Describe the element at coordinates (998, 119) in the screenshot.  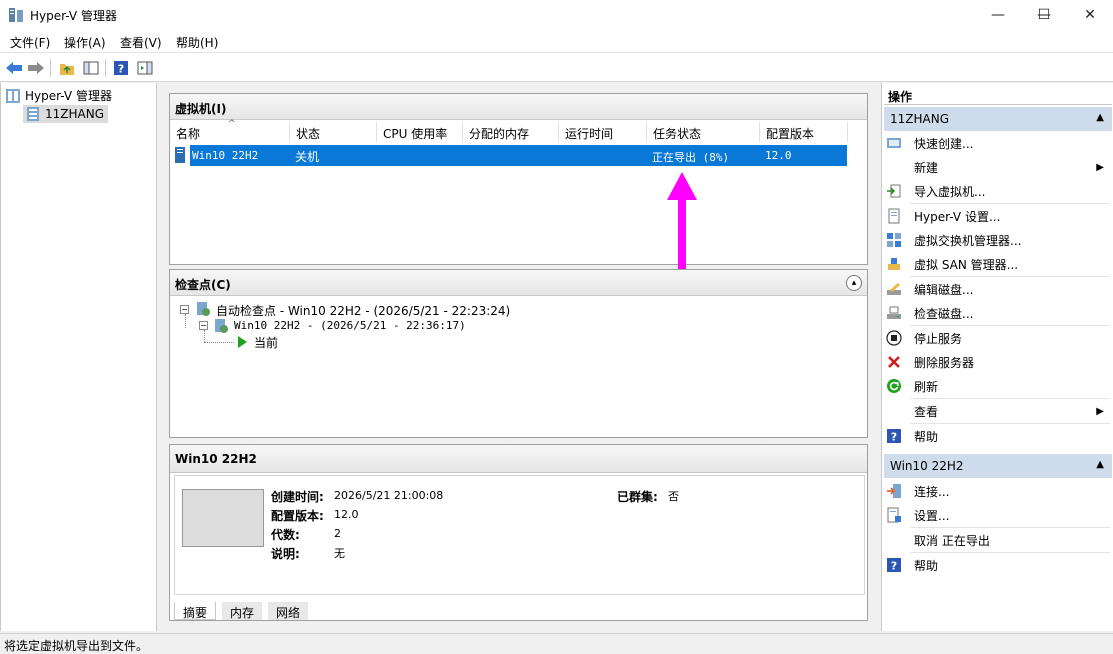
I see `actions-section-server: 11ZHANG ▲` at that location.